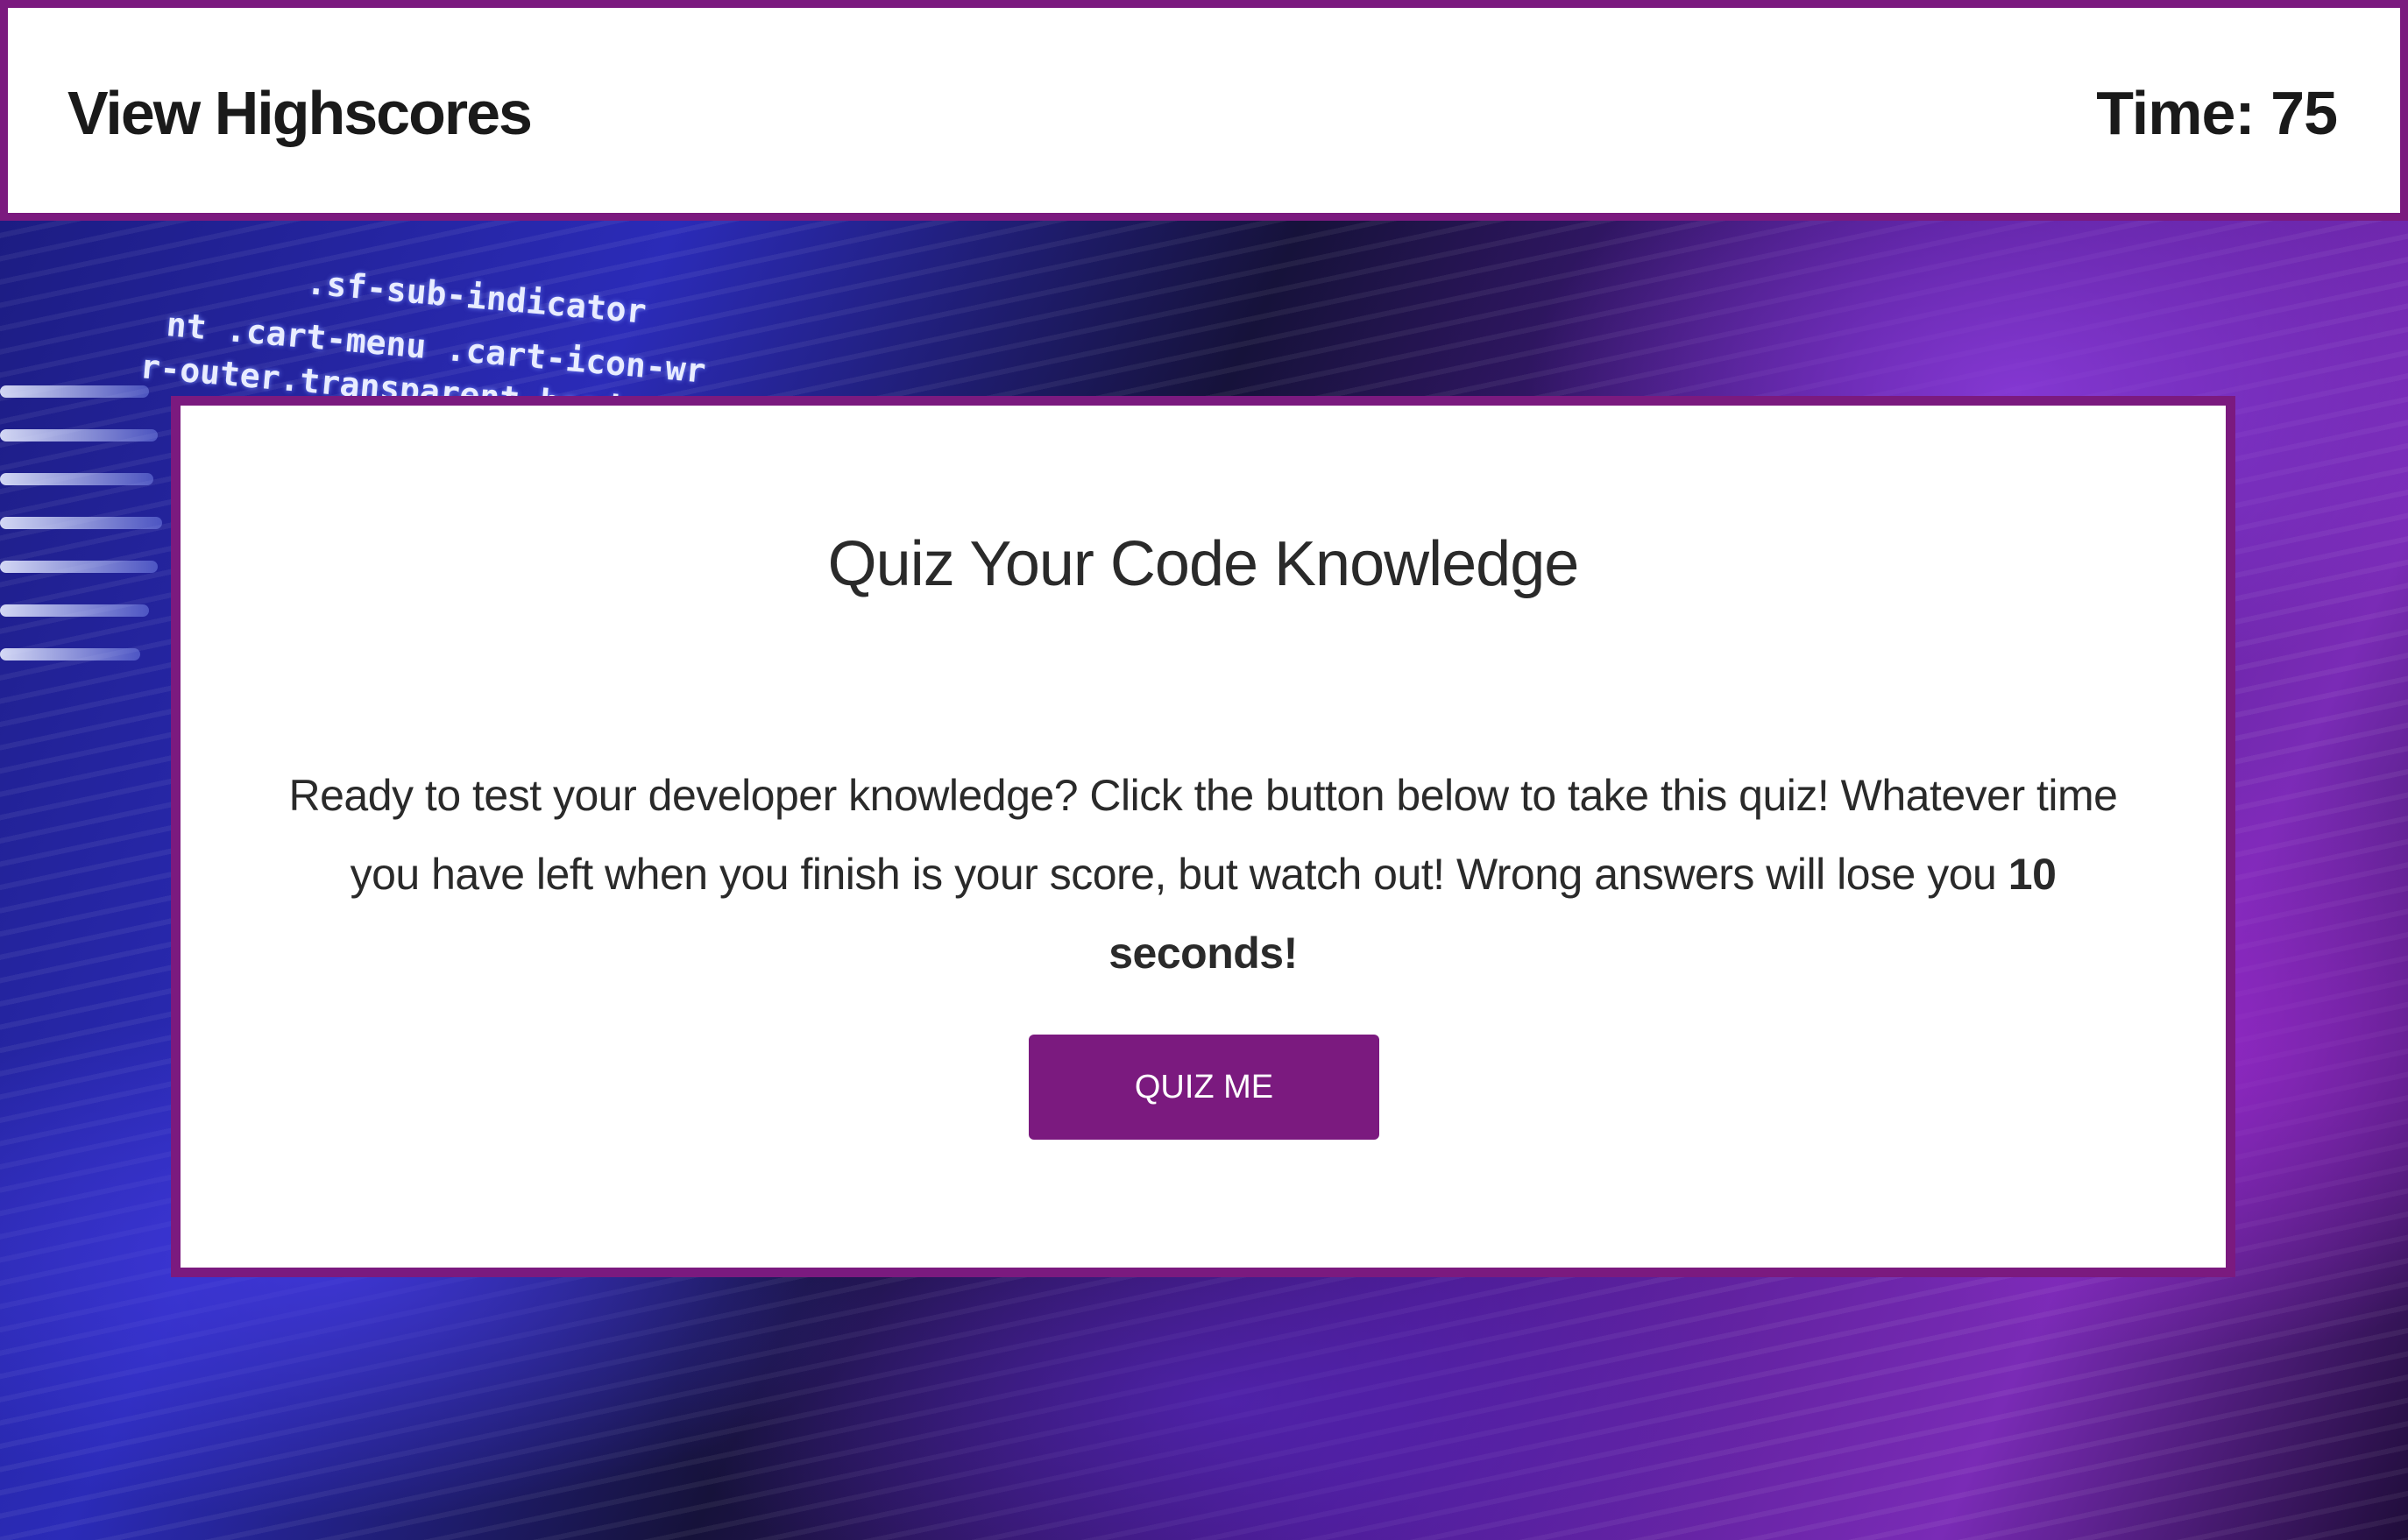 Image resolution: width=2408 pixels, height=1540 pixels. I want to click on timer: Time: 75, so click(2217, 113).